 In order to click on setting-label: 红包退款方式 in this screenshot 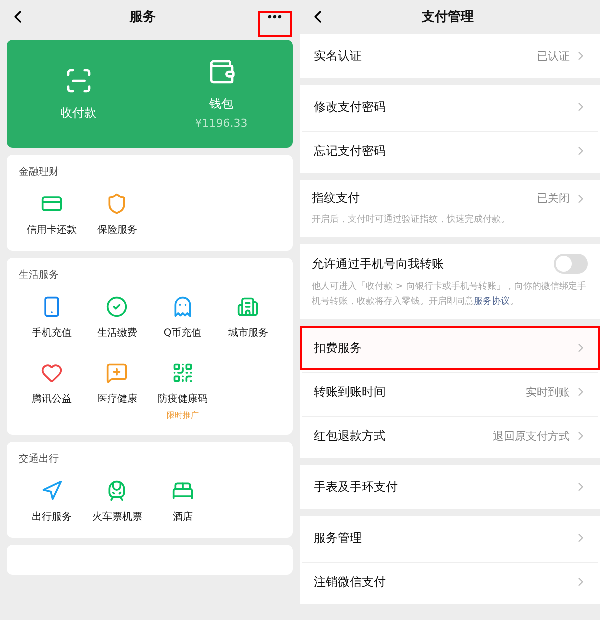, I will do `click(350, 436)`.